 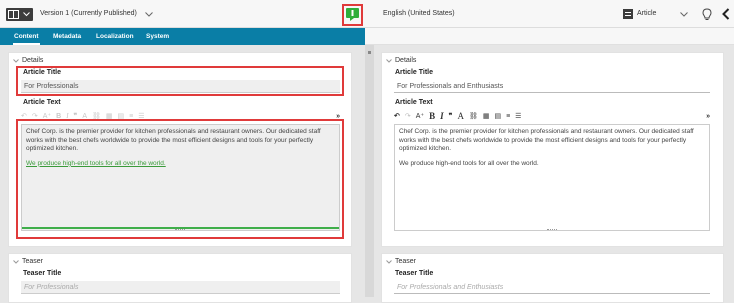 What do you see at coordinates (33, 261) in the screenshot?
I see `left-teaser-heading: Teaser` at bounding box center [33, 261].